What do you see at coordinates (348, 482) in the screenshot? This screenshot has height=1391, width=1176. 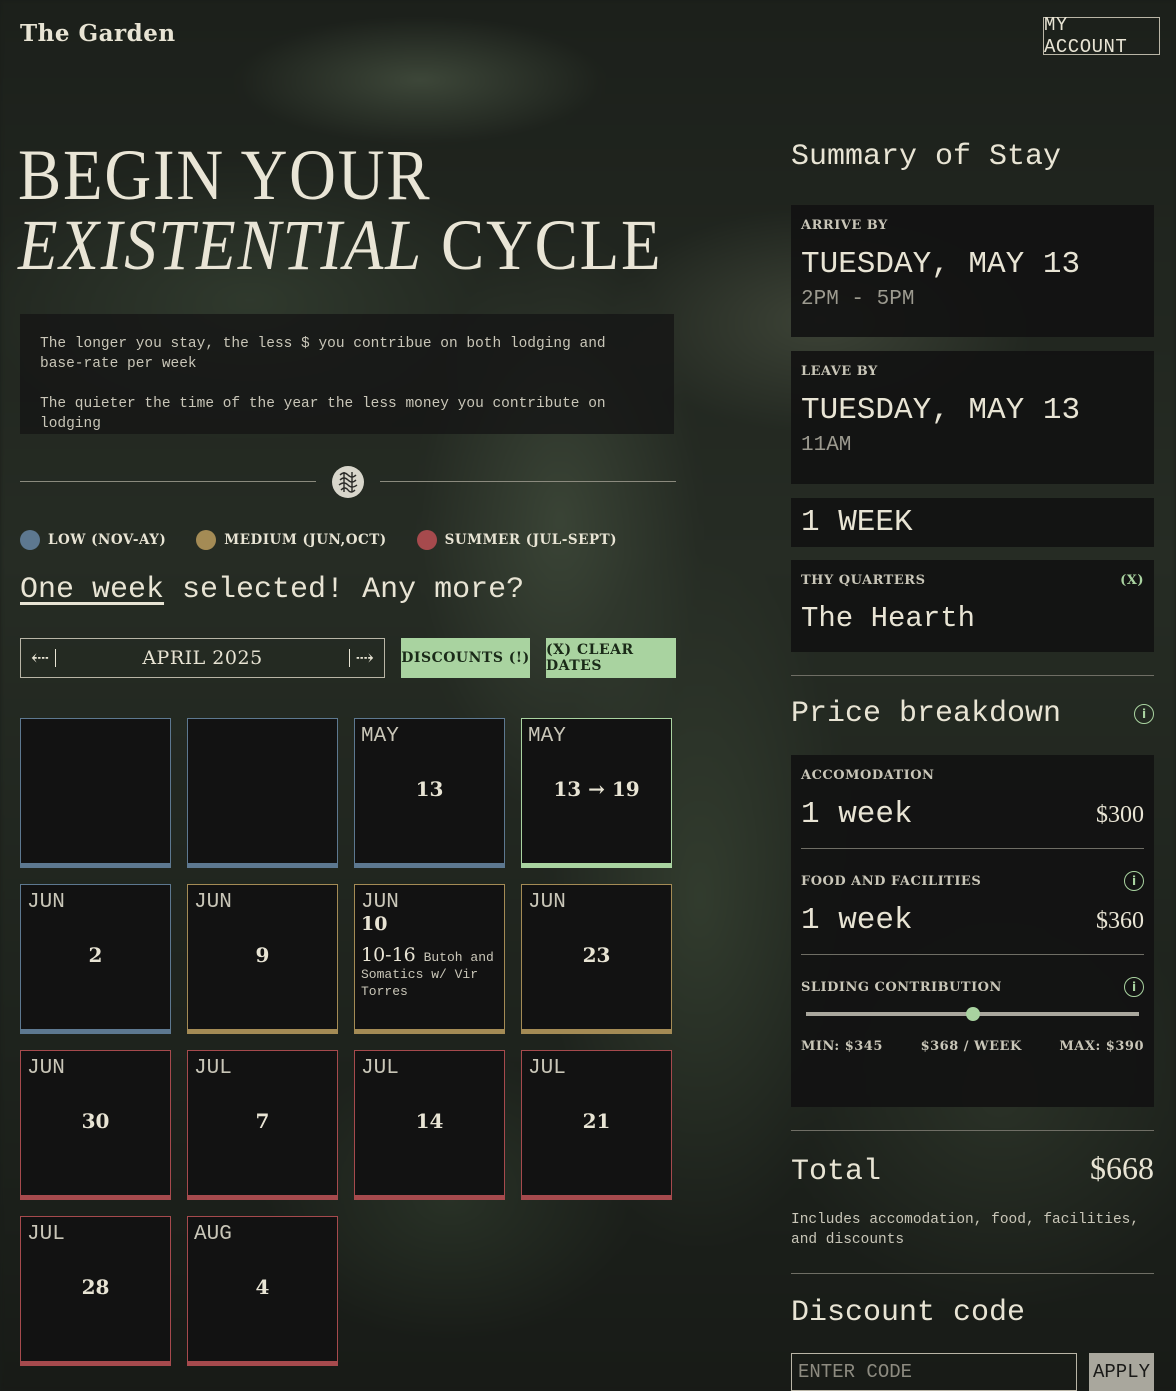 I see `emblem-icon` at bounding box center [348, 482].